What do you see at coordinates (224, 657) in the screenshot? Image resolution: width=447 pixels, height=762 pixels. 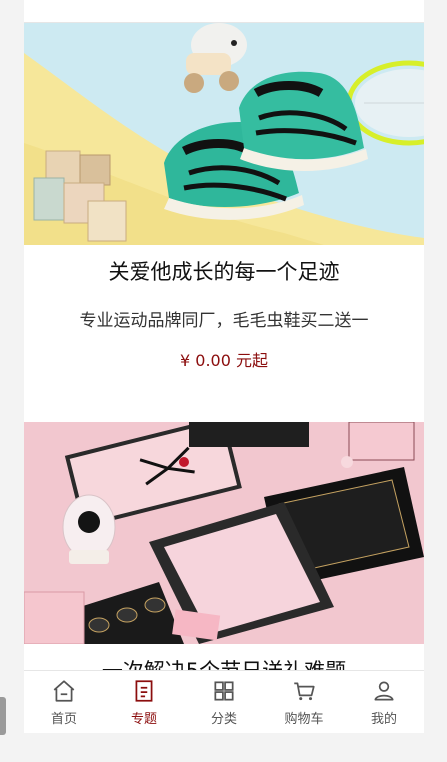 I see `card-title: 一次解决5个节日送礼难题` at bounding box center [224, 657].